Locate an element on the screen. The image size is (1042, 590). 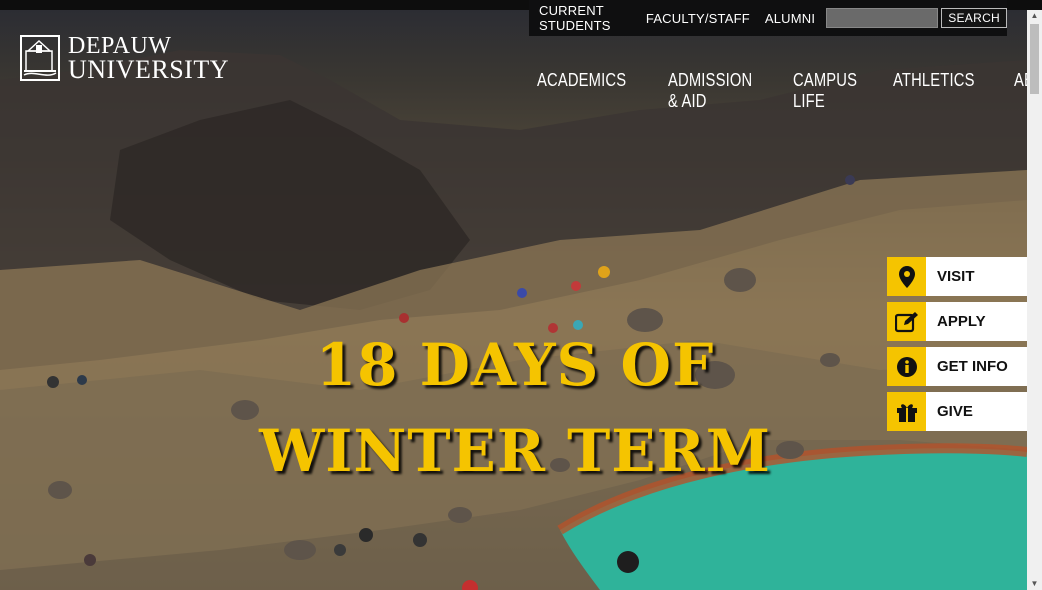
map-pin-icon is located at coordinates (906, 276).